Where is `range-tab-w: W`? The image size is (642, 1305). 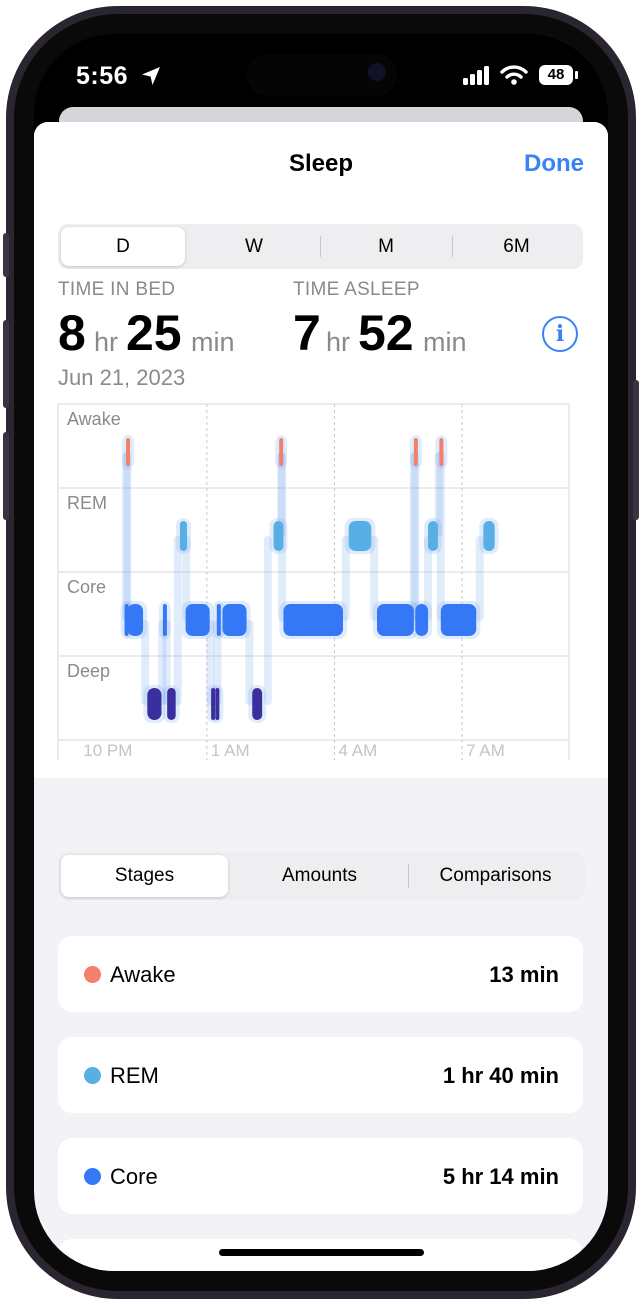 range-tab-w: W is located at coordinates (254, 246).